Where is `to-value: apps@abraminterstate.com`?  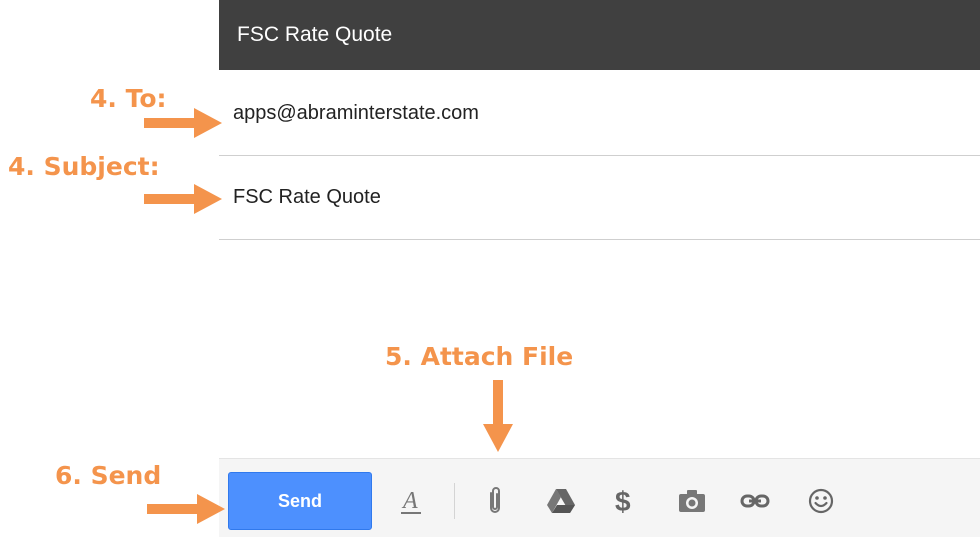
to-value: apps@abraminterstate.com is located at coordinates (356, 113).